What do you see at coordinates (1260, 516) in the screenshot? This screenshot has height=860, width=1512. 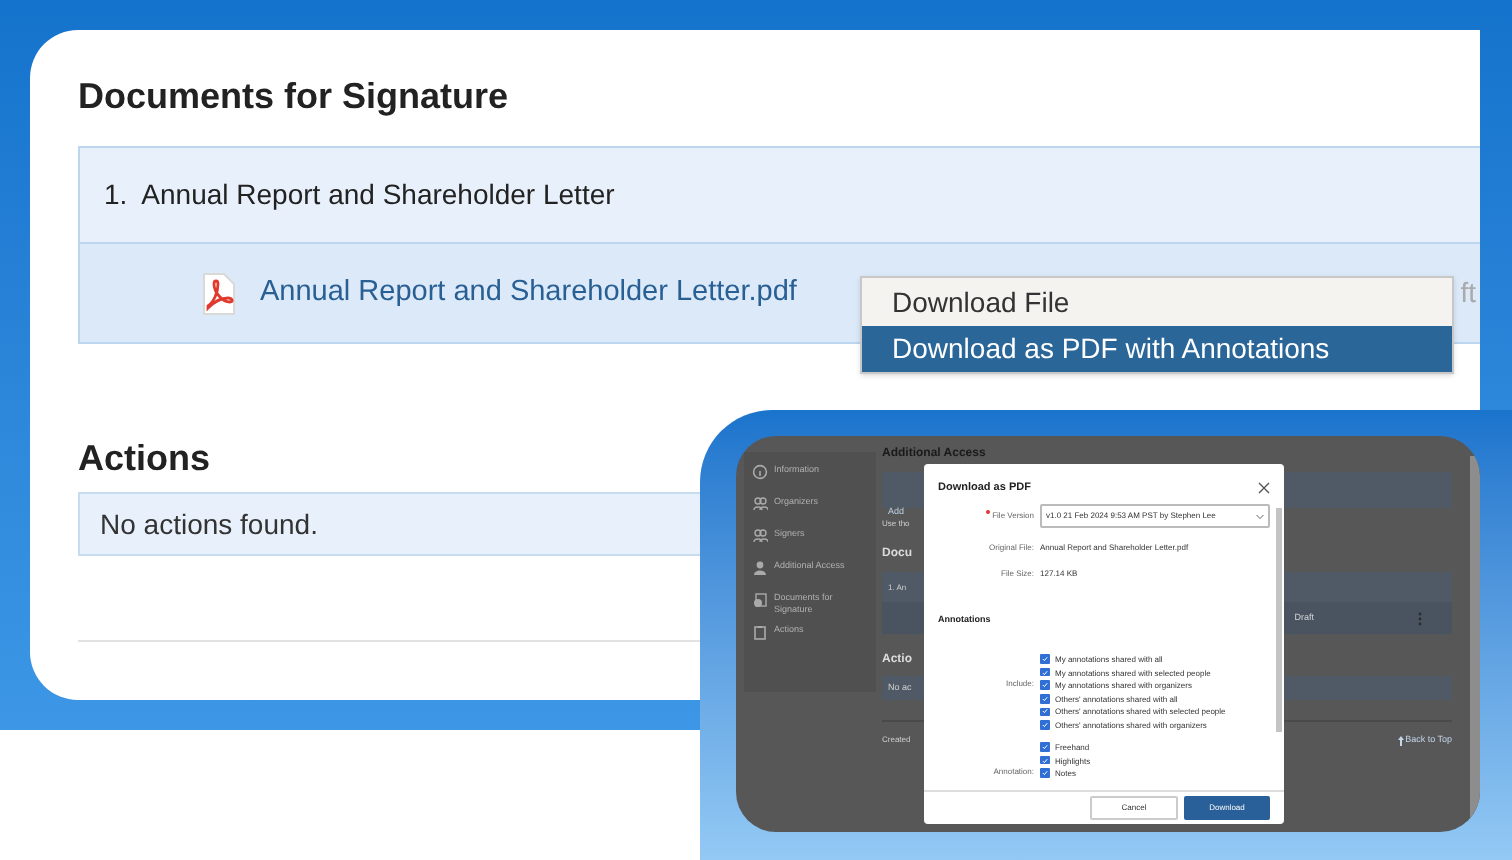 I see `chevron-down-icon` at bounding box center [1260, 516].